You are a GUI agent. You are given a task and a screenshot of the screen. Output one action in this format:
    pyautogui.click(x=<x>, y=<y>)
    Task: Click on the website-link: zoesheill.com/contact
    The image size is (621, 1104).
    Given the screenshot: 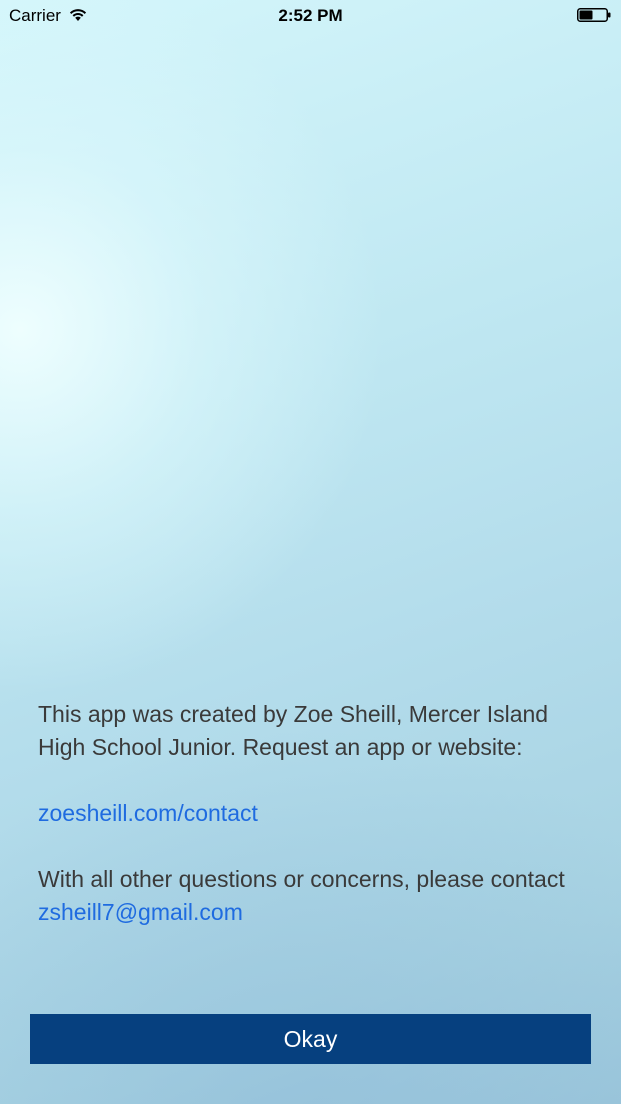 What is the action you would take?
    pyautogui.click(x=148, y=813)
    